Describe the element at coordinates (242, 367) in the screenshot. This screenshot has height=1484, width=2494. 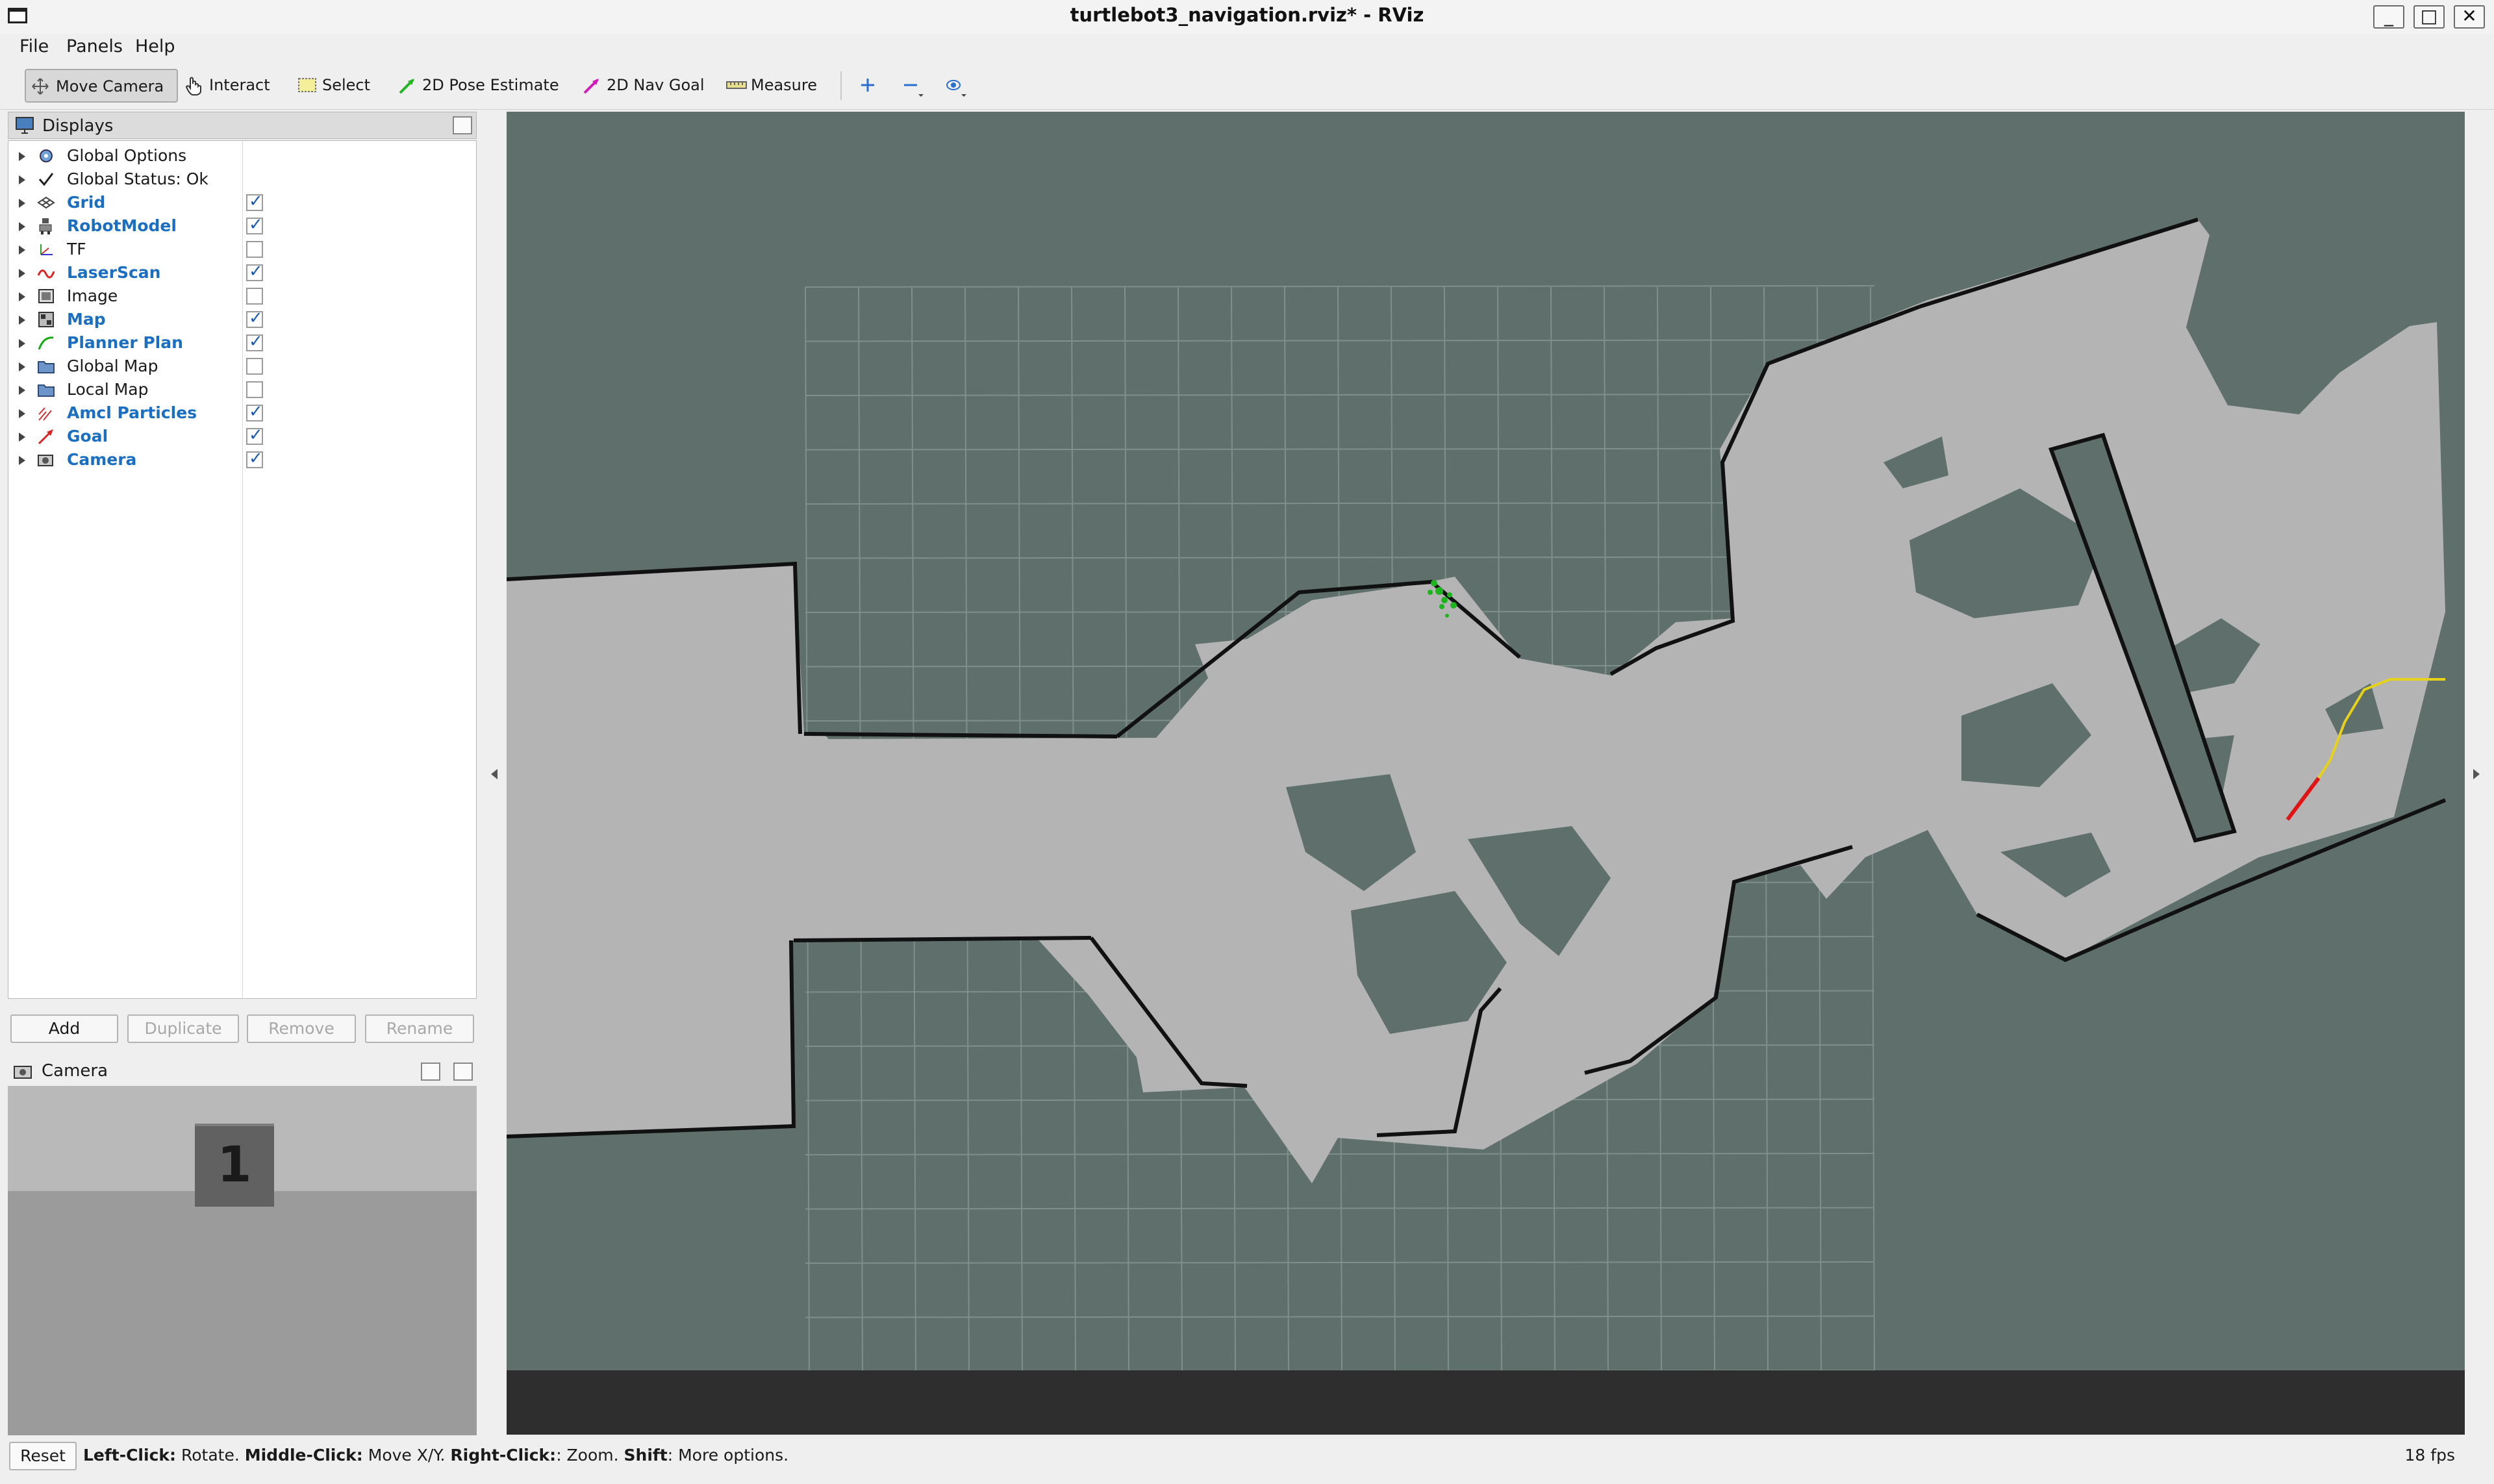
I see `display-item-global-map: Global Map` at that location.